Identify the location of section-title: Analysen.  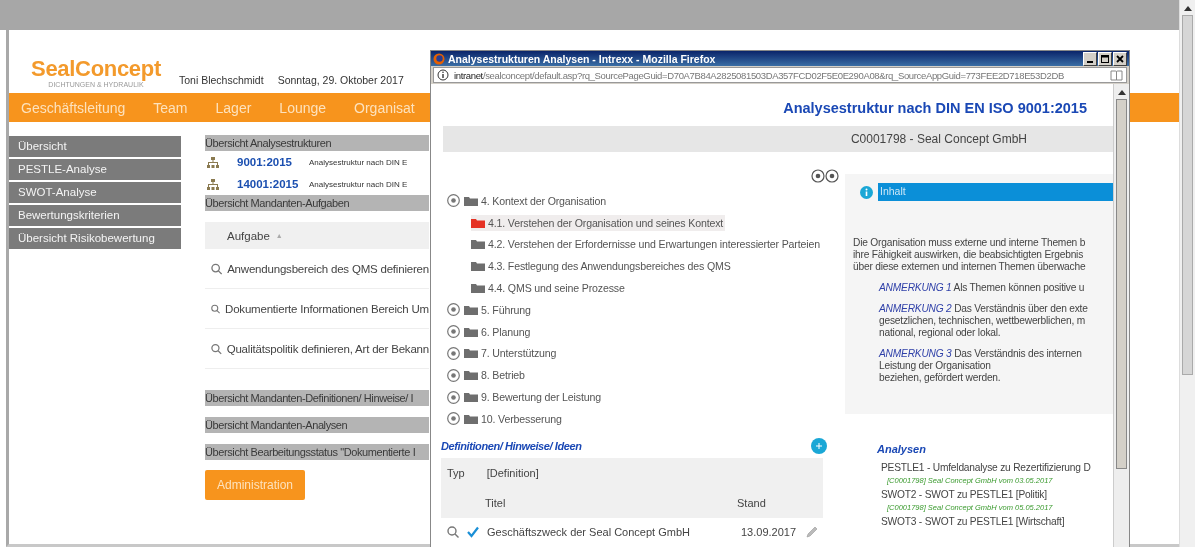
(902, 449).